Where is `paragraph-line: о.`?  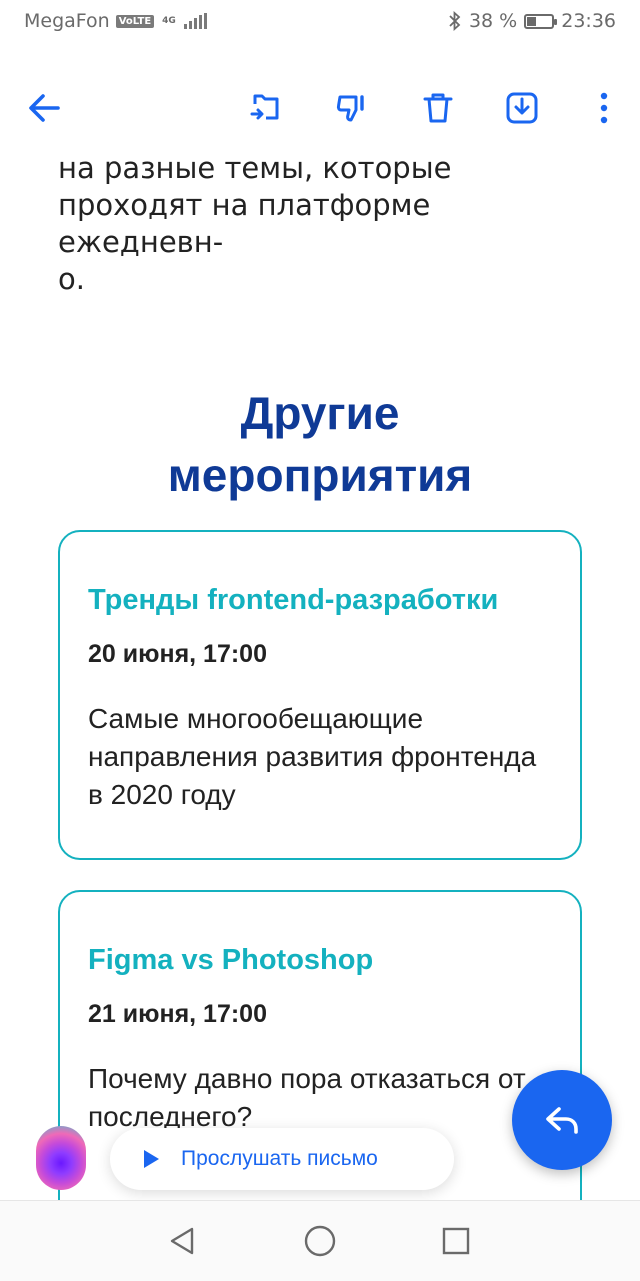
paragraph-line: о. is located at coordinates (71, 279).